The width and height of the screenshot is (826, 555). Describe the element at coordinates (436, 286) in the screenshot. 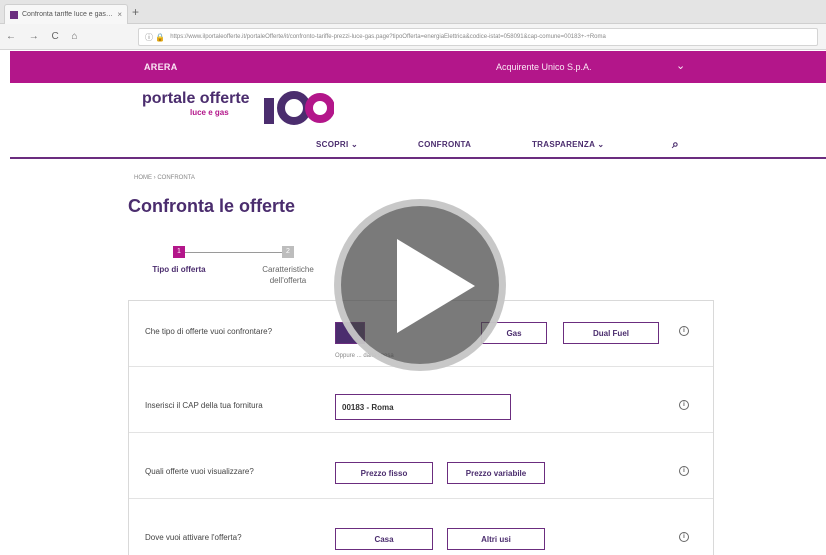

I see `play-icon` at that location.